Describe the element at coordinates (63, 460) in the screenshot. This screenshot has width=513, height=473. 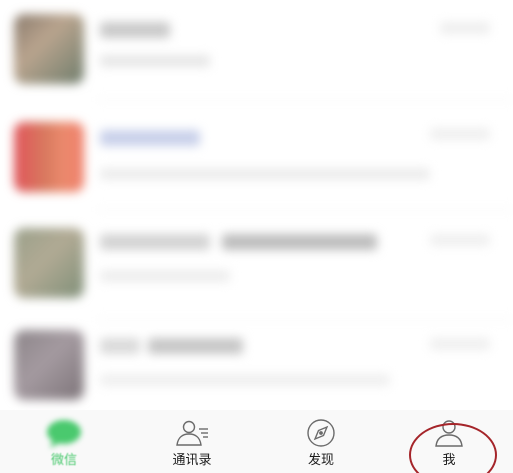
I see `tab-label-chats: 微信` at that location.